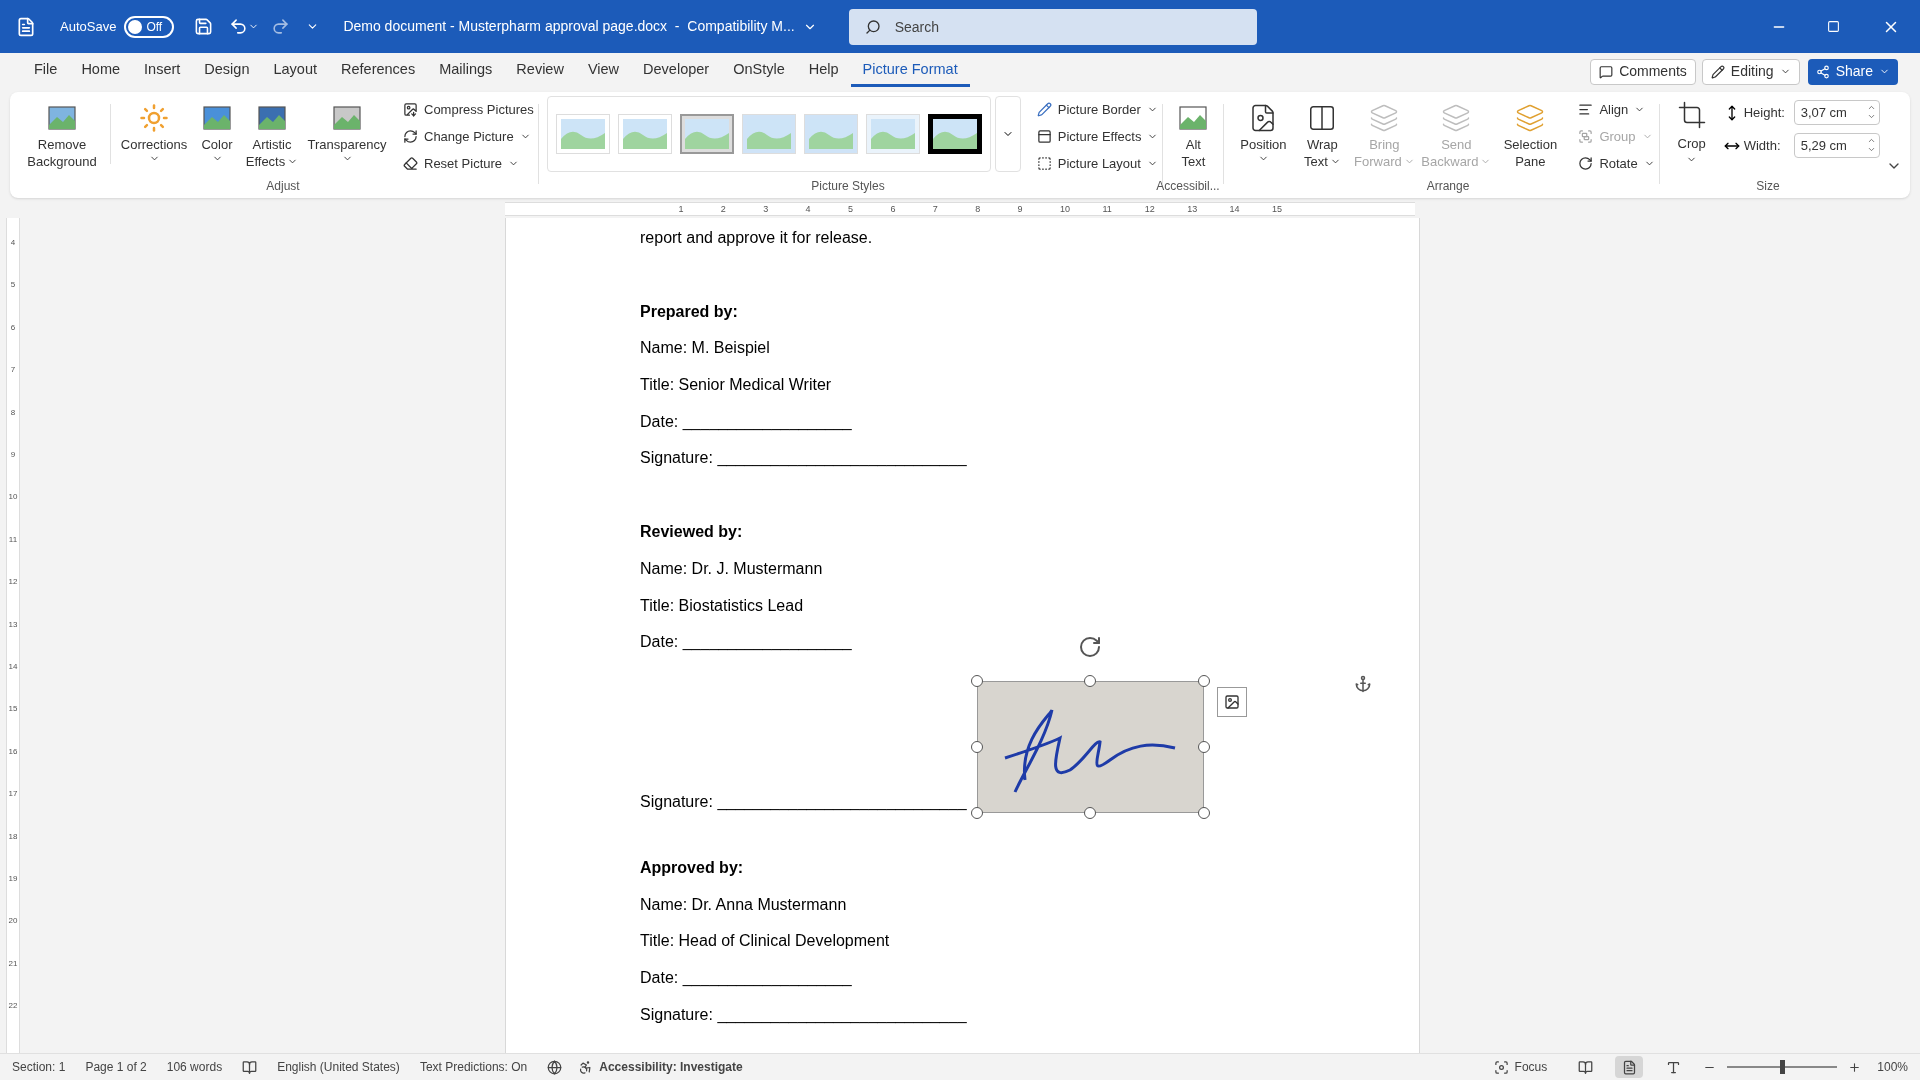 The width and height of the screenshot is (1920, 1080). Describe the element at coordinates (1530, 135) in the screenshot. I see `ribbon-button: Selection Pane` at that location.